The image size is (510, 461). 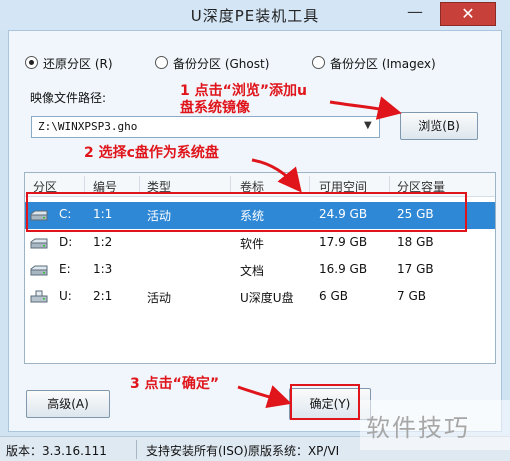 I want to click on arrow-to-partition, so click(x=276, y=175).